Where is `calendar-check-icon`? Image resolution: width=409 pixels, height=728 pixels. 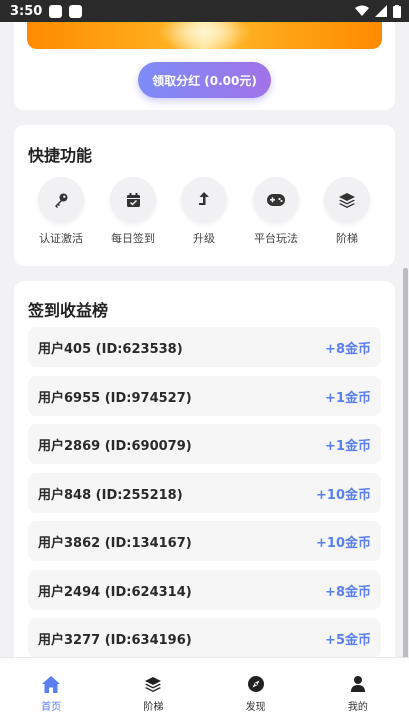 calendar-check-icon is located at coordinates (133, 199).